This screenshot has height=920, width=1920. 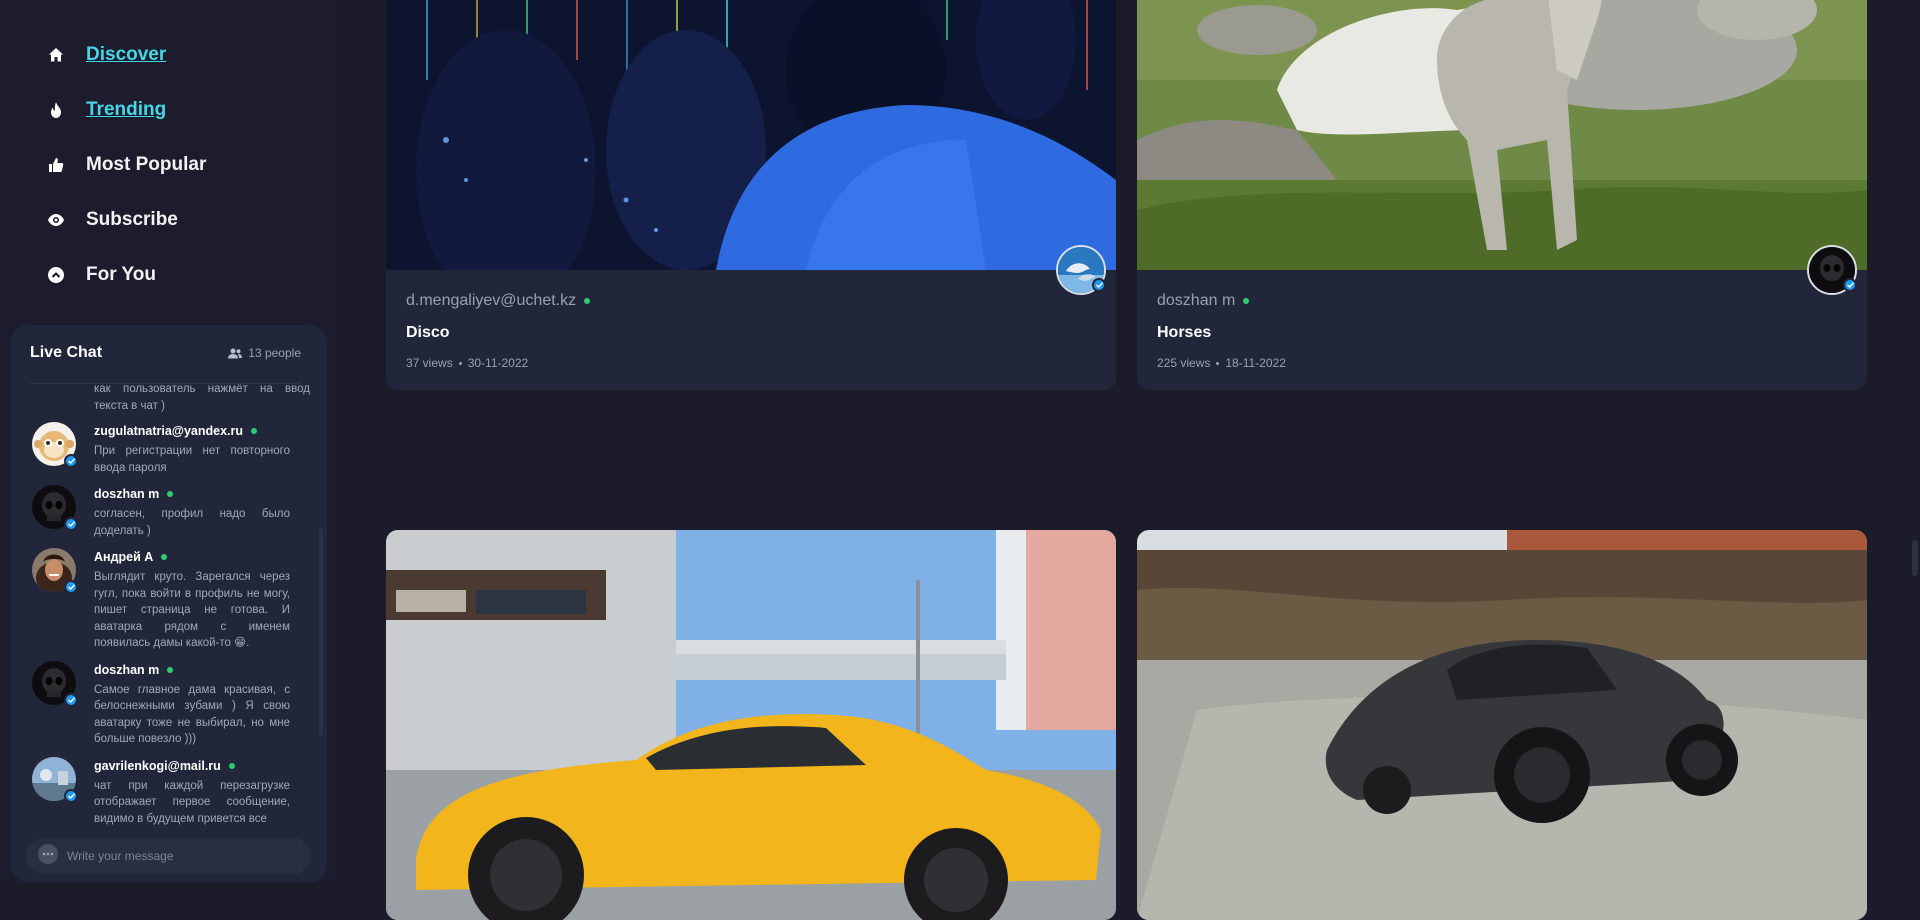 What do you see at coordinates (126, 110) in the screenshot?
I see `nav-label-trending: Trending` at bounding box center [126, 110].